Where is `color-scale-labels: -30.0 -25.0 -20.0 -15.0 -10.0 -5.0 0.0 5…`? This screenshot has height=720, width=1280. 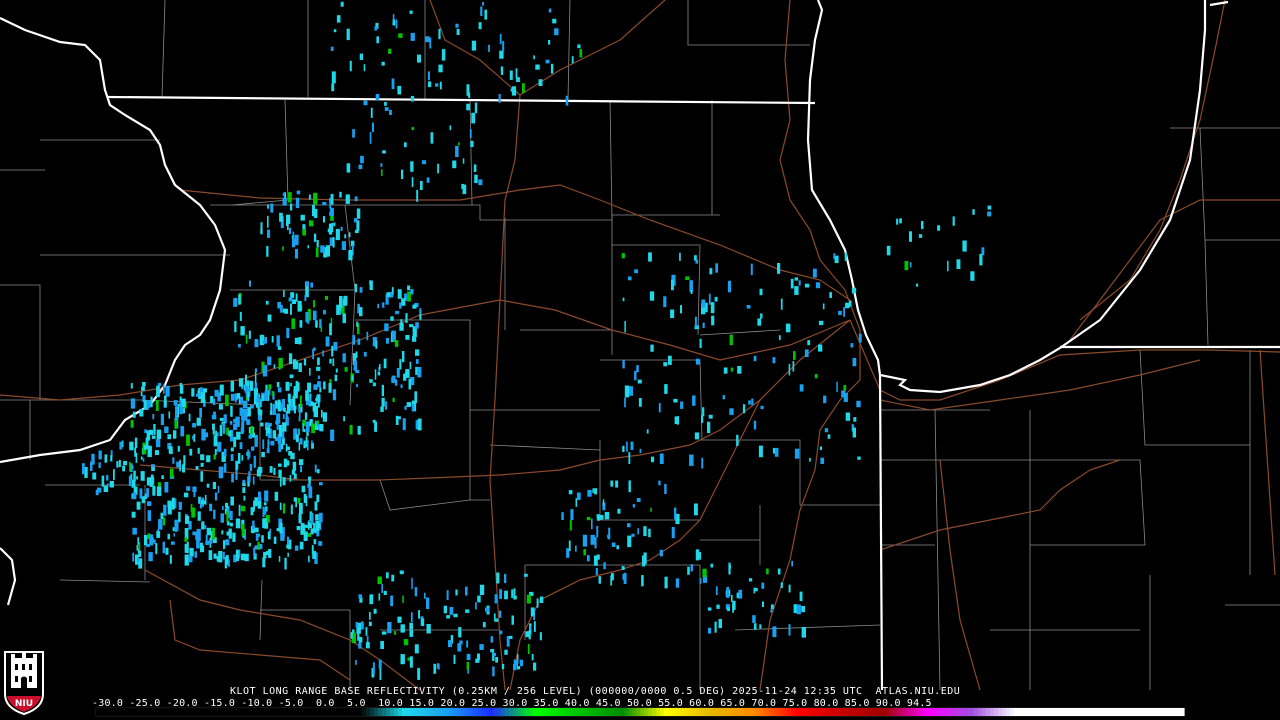 color-scale-labels: -30.0 -25.0 -20.0 -15.0 -10.0 -5.0 0.0 5… is located at coordinates (512, 703).